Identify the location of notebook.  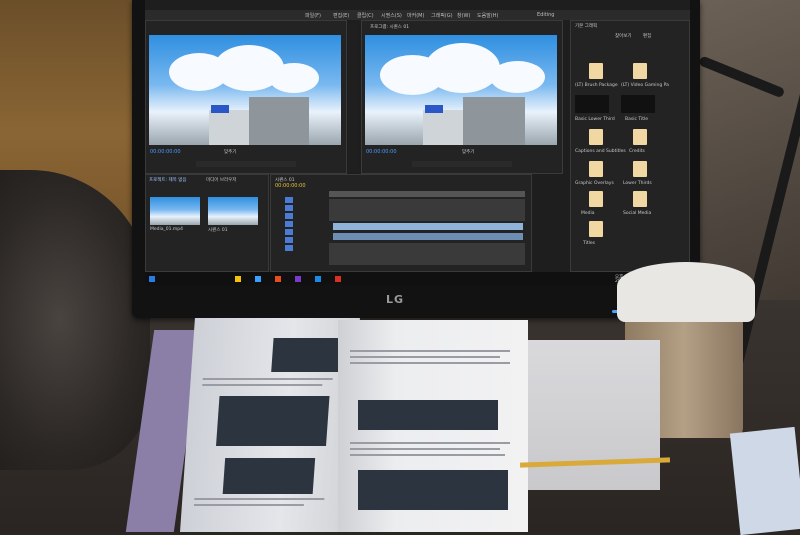
(764, 480).